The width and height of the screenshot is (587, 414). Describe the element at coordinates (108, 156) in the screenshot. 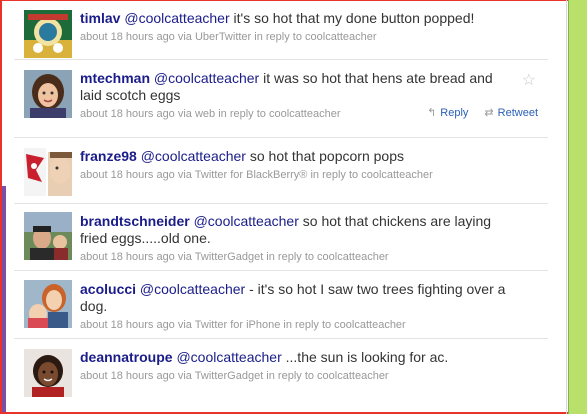

I see `username-link: franze98` at that location.